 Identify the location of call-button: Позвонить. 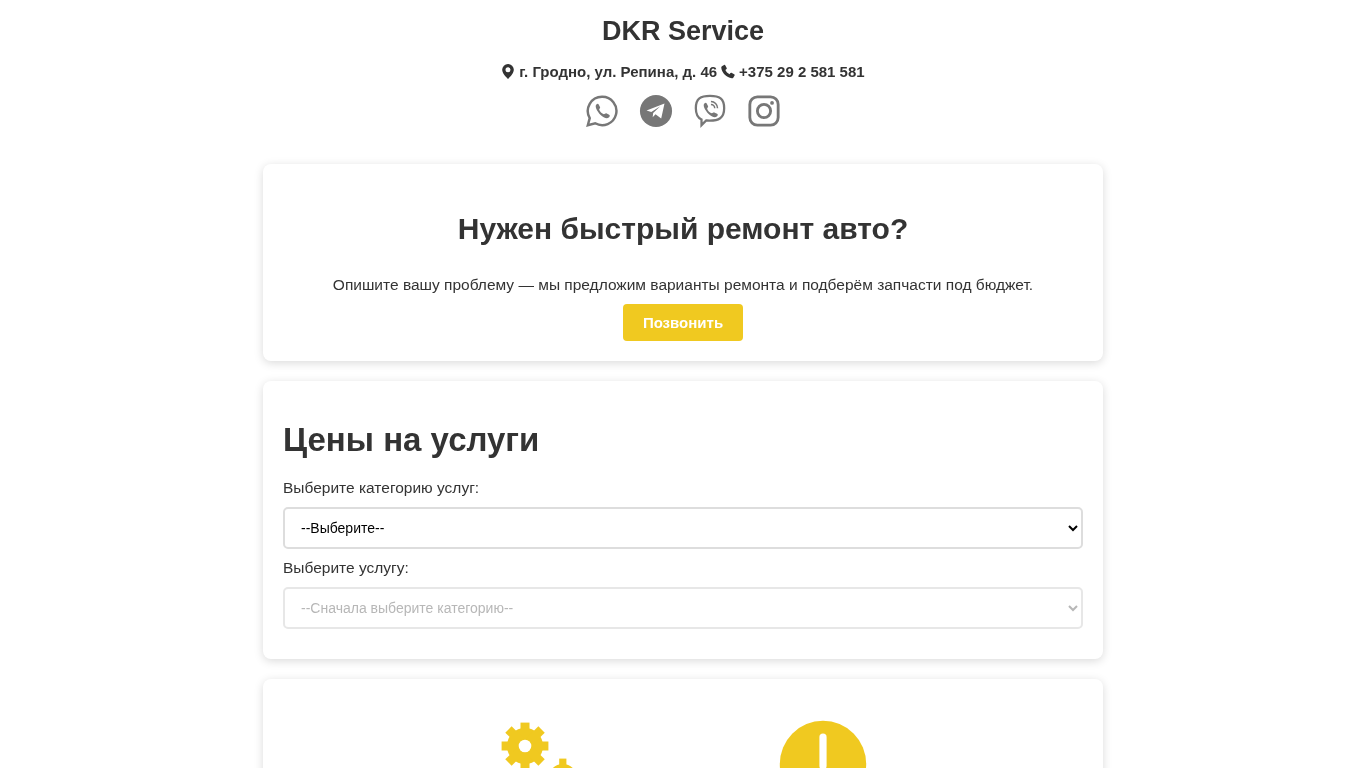
(683, 322).